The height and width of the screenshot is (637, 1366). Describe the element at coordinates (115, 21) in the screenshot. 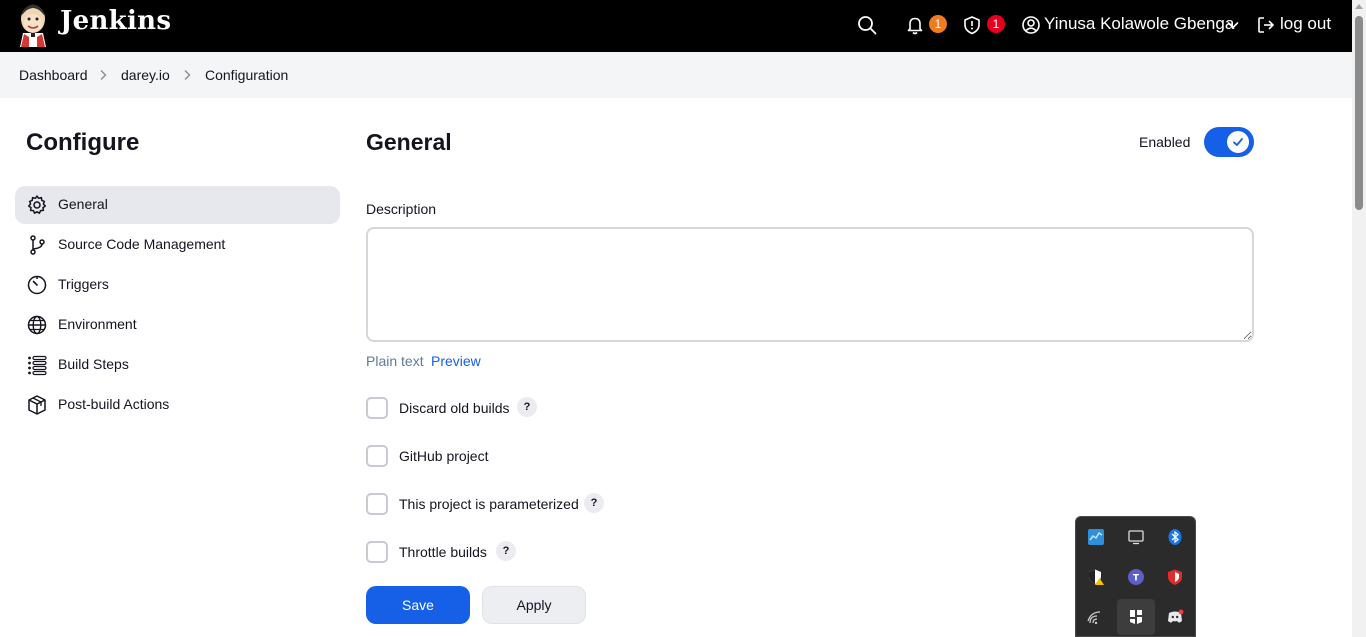

I see `brand-name: Jenkins` at that location.